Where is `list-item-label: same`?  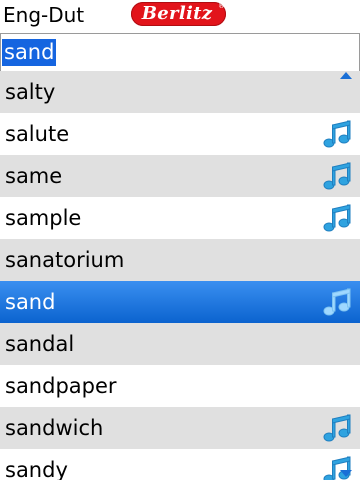
list-item-label: same is located at coordinates (34, 176).